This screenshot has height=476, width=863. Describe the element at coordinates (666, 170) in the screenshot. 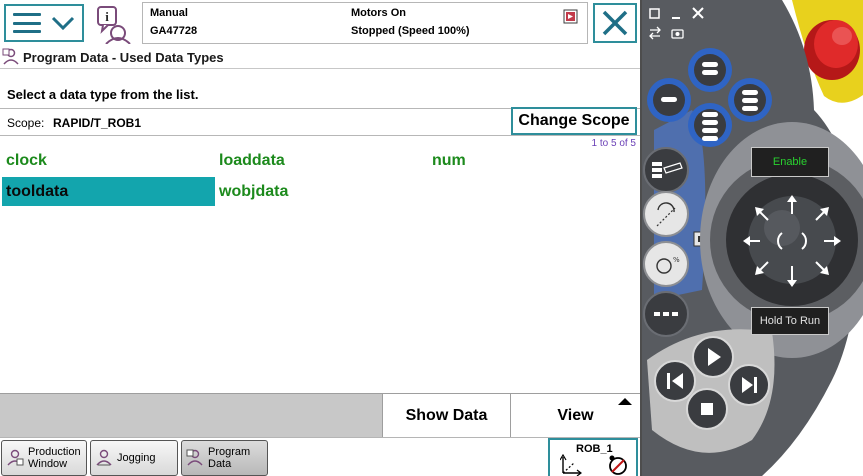

I see `select-mechanical-unit-key` at that location.